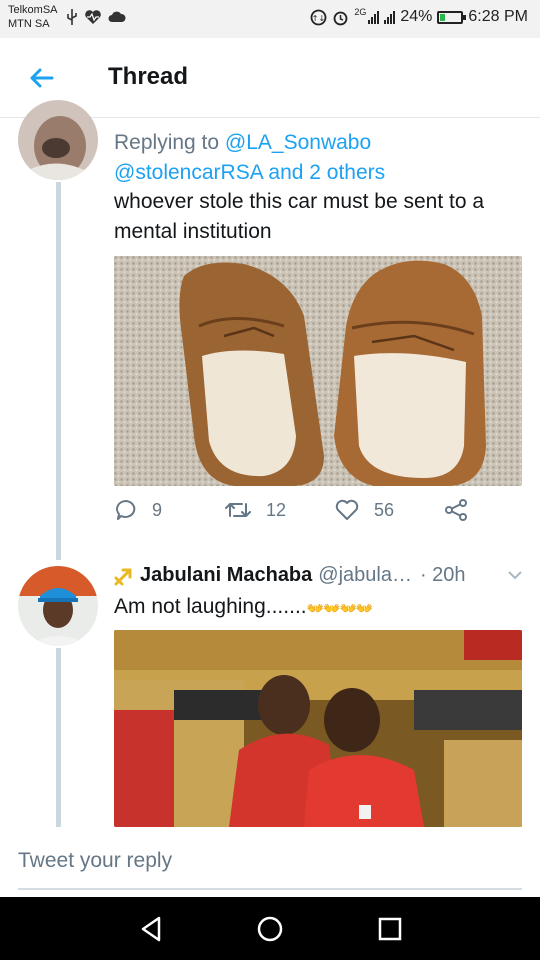 The width and height of the screenshot is (540, 960). Describe the element at coordinates (364, 510) in the screenshot. I see `like-action: 56` at that location.